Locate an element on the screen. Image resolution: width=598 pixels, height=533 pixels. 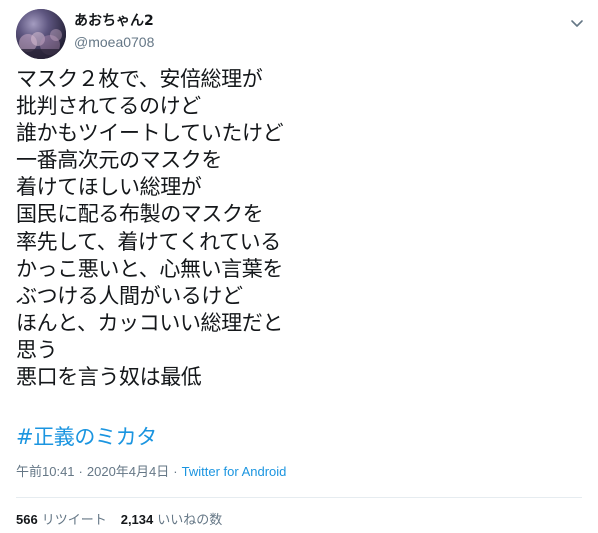
avatar is located at coordinates (41, 34).